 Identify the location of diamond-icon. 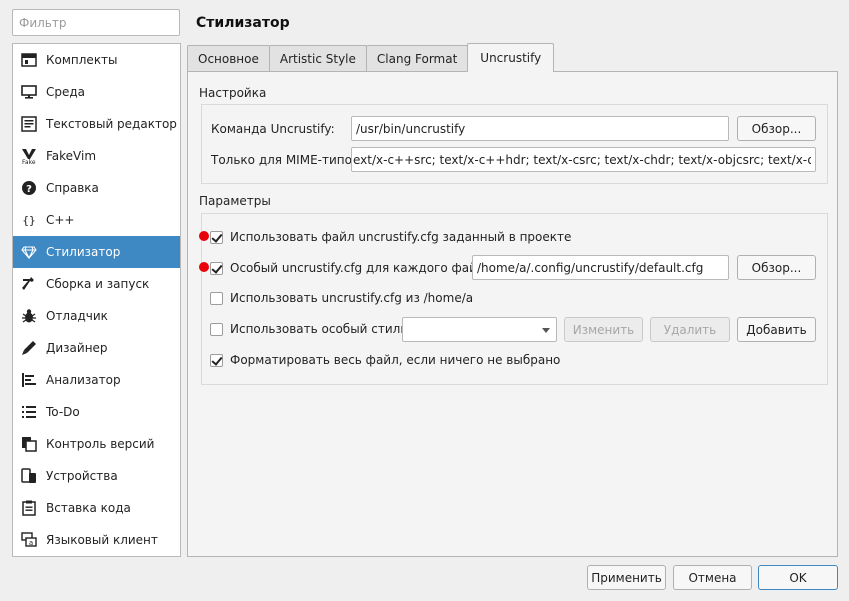
(29, 252).